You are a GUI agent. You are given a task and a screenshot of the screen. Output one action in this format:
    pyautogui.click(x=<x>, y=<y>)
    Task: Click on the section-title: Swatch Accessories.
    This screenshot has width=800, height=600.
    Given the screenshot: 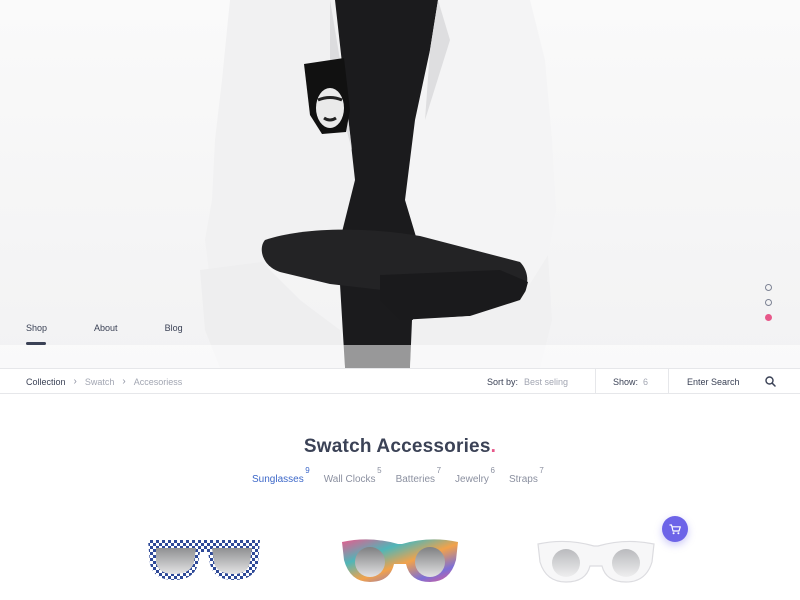 What is the action you would take?
    pyautogui.click(x=400, y=447)
    